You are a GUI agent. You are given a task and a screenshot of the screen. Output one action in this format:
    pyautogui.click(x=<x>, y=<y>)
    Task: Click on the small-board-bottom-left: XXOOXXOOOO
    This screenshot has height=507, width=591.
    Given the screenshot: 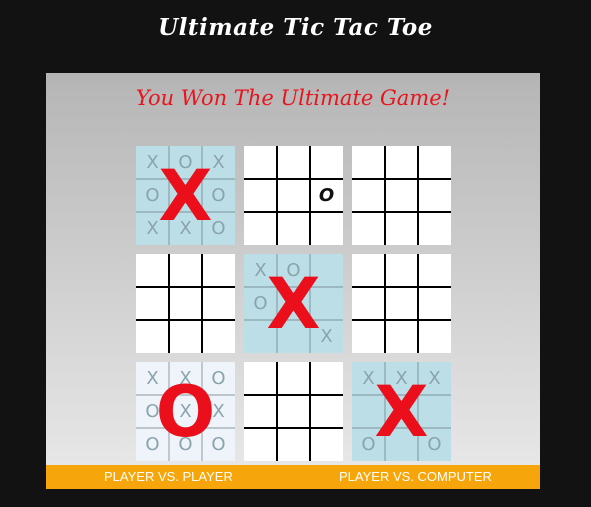 What is the action you would take?
    pyautogui.click(x=185, y=411)
    